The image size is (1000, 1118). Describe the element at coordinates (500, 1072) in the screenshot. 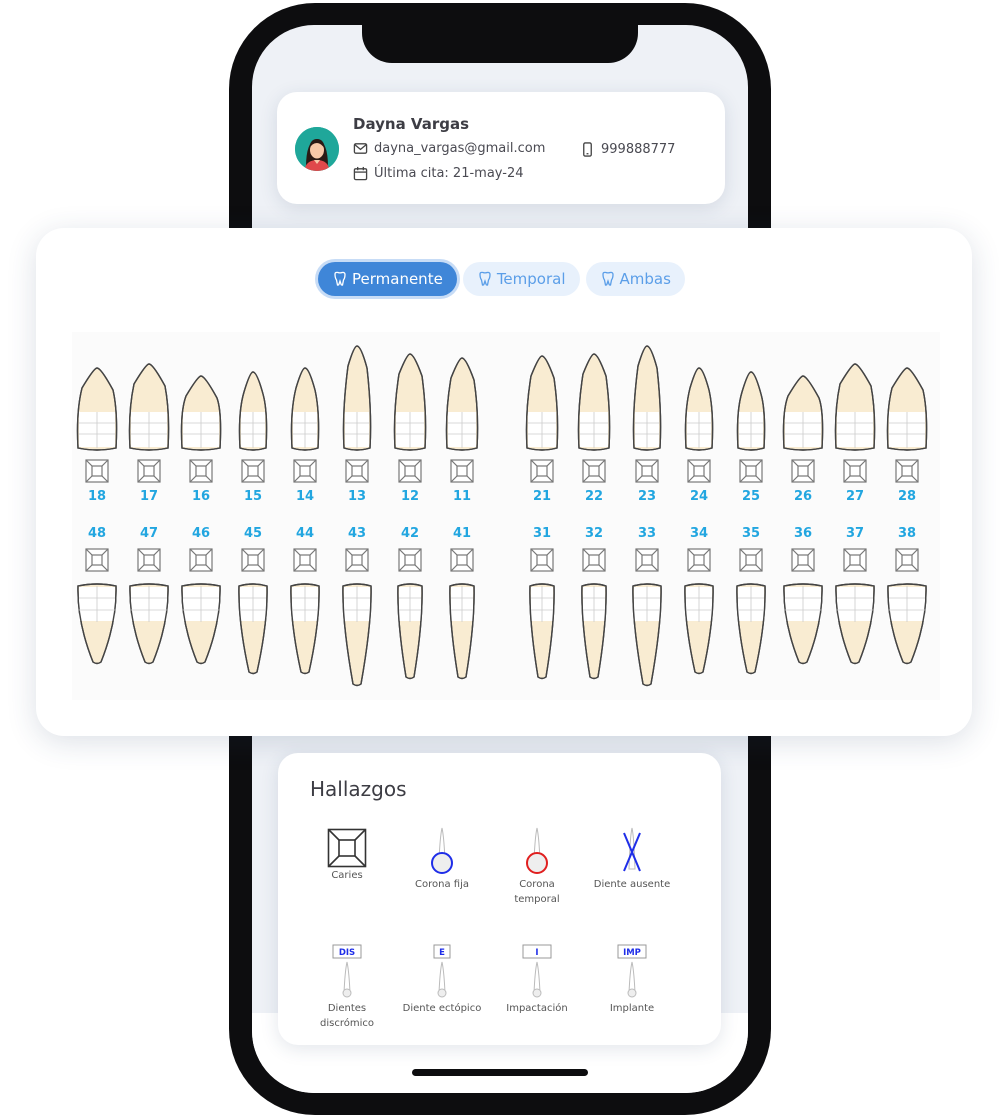

I see `home-indicator` at that location.